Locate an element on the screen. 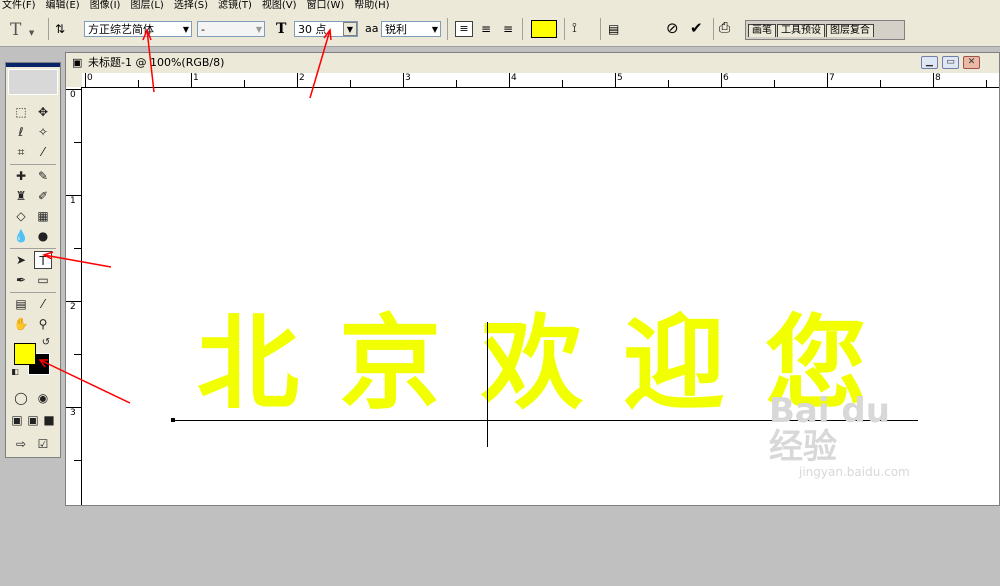  text-char: 欢 is located at coordinates (532, 364).